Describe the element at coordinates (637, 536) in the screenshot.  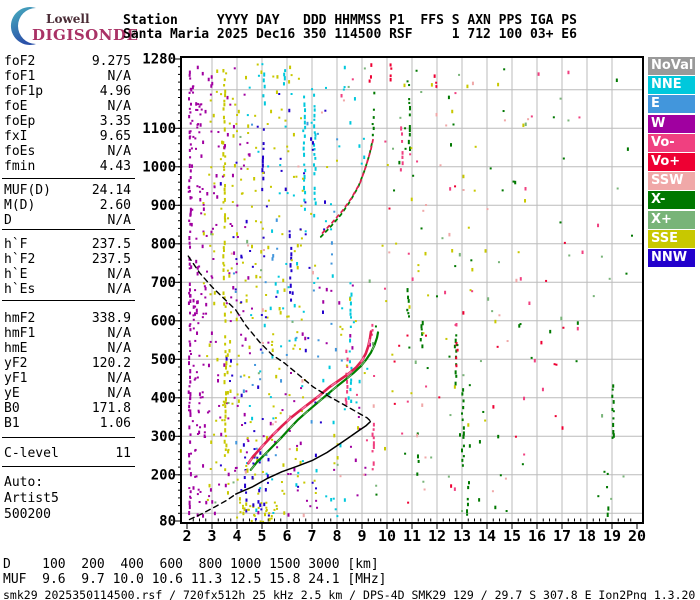
I see `svg-text: 20` at that location.